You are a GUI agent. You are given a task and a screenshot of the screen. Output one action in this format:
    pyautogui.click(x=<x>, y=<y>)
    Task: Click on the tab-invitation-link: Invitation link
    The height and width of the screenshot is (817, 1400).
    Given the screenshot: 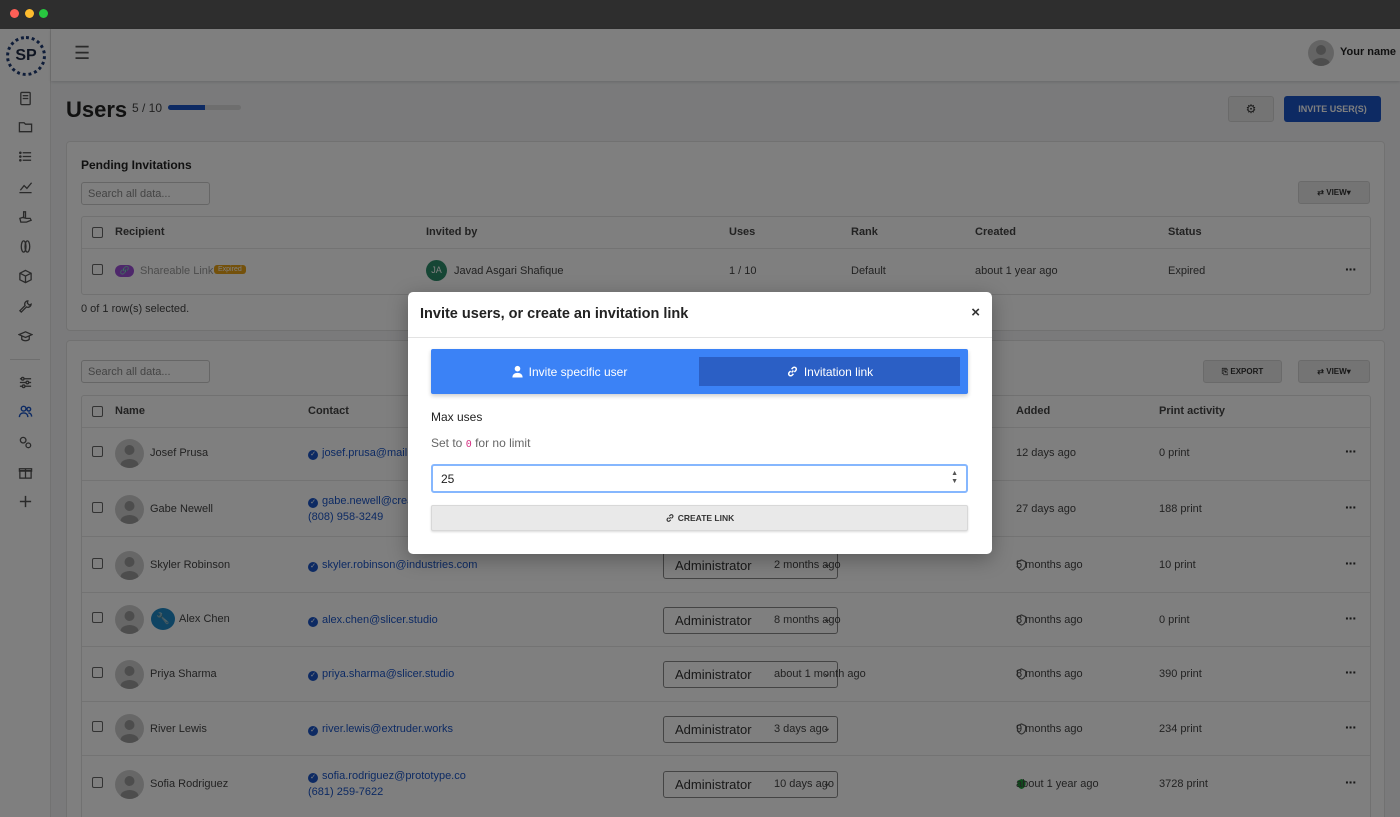 What is the action you would take?
    pyautogui.click(x=829, y=371)
    